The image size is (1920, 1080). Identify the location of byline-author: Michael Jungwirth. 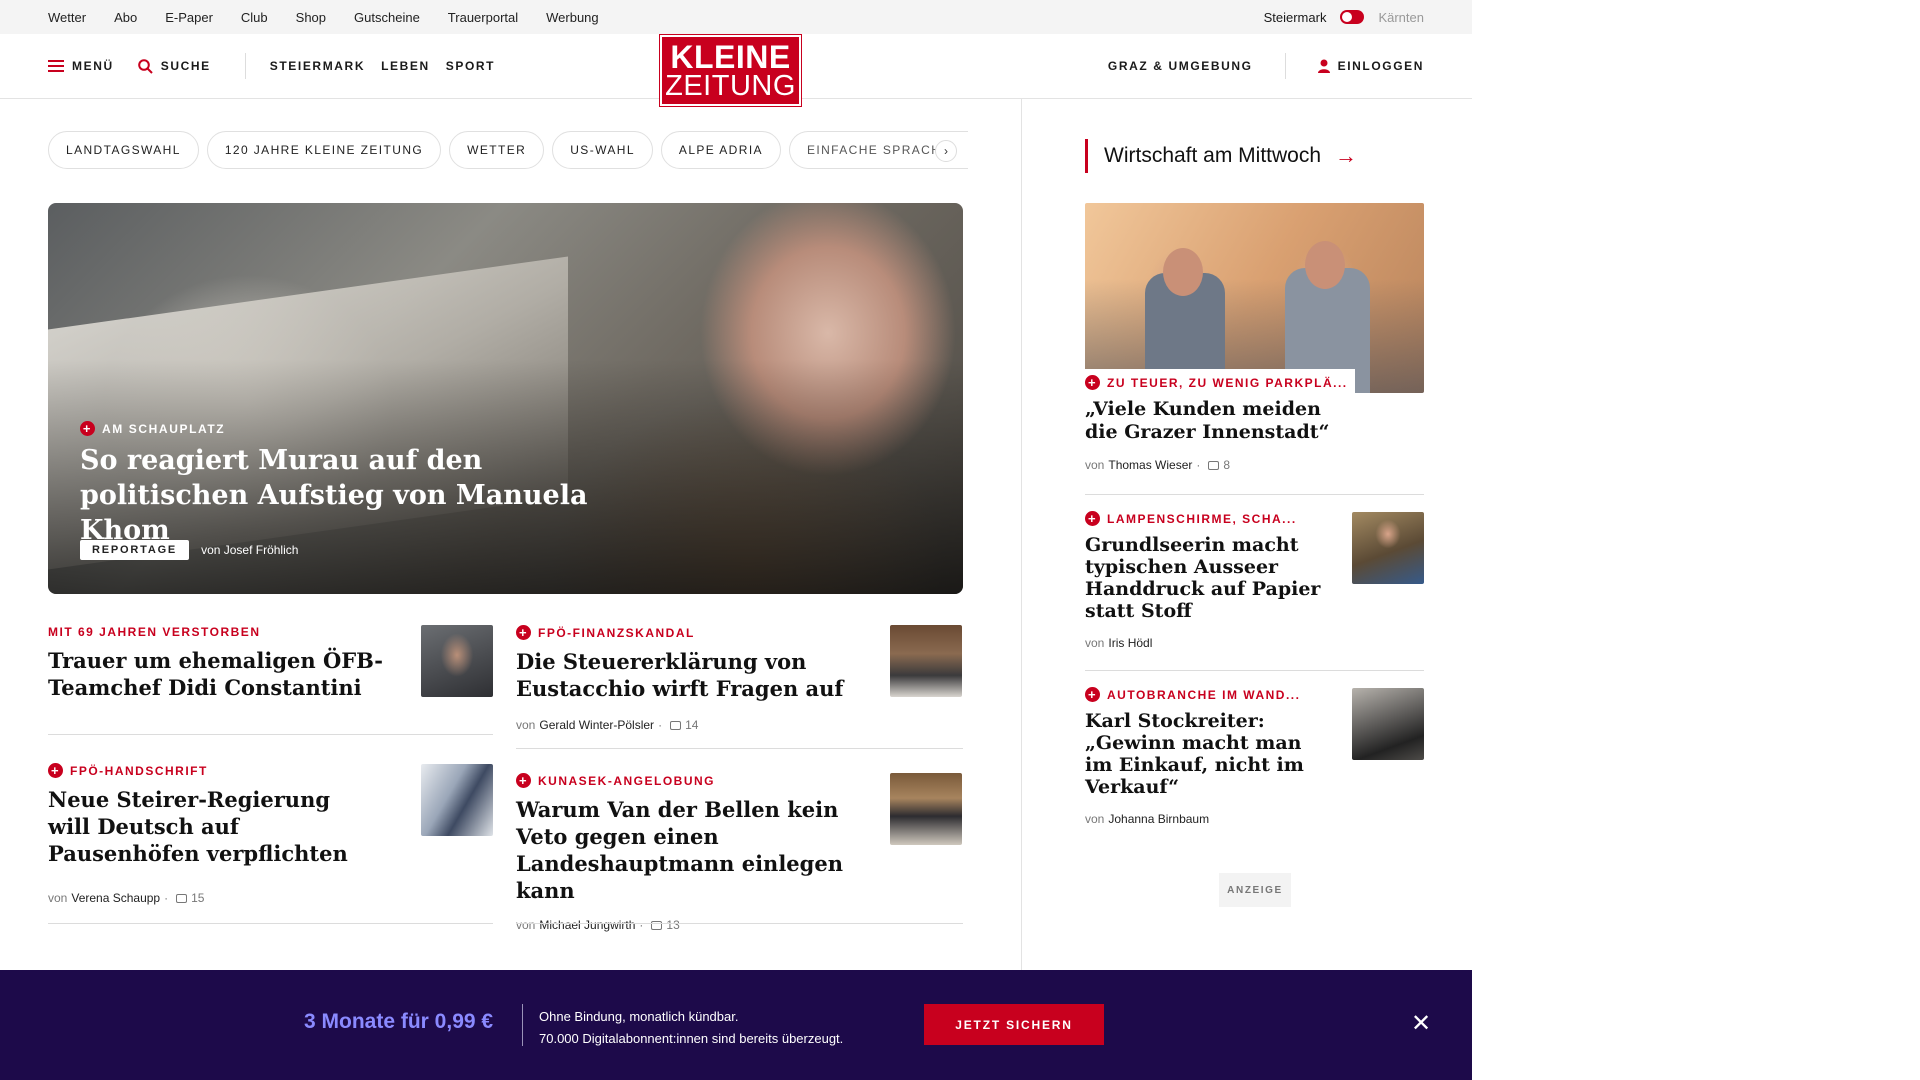
(587, 925).